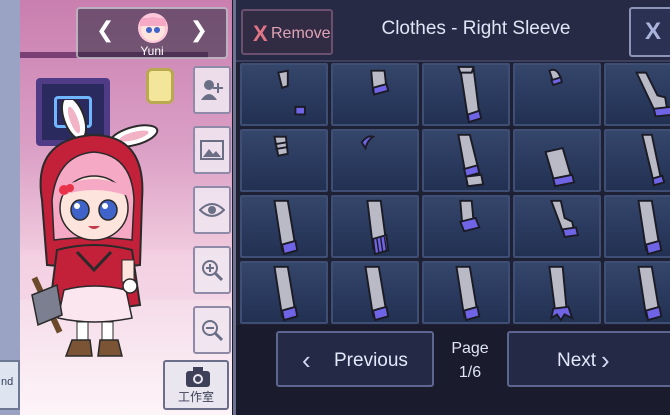 The image size is (670, 415). Describe the element at coordinates (561, 293) in the screenshot. I see `lace-cuff-icon` at that location.